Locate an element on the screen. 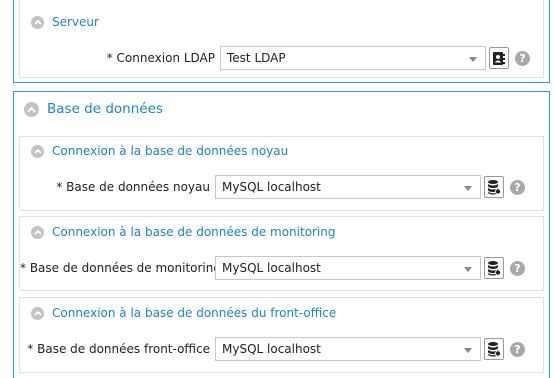  db-monitoring-select-value: MySQL localhost is located at coordinates (271, 268).